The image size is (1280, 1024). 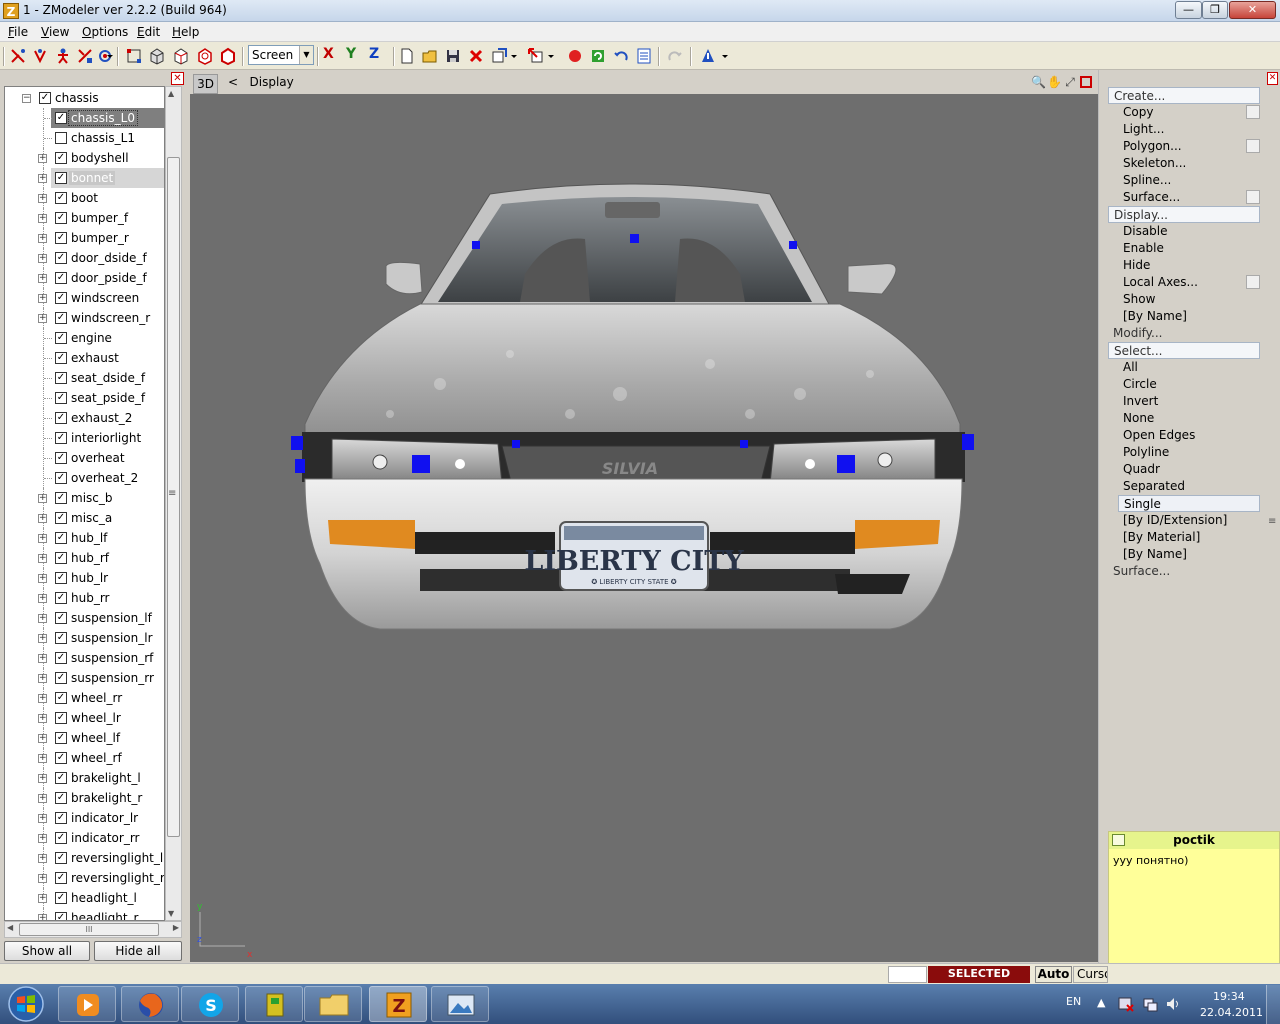 What do you see at coordinates (84, 358) in the screenshot?
I see `tree-item: ✓ exhaust` at bounding box center [84, 358].